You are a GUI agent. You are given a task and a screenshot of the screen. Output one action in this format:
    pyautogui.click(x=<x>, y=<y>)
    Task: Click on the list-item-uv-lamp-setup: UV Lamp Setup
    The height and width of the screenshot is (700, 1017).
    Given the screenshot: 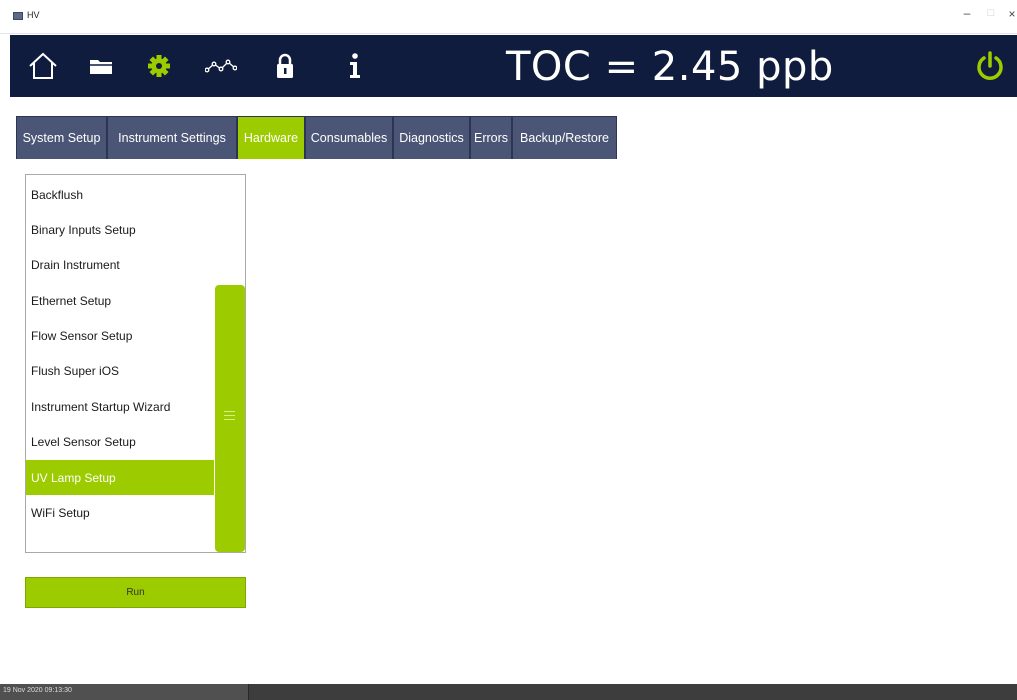 What is the action you would take?
    pyautogui.click(x=120, y=477)
    